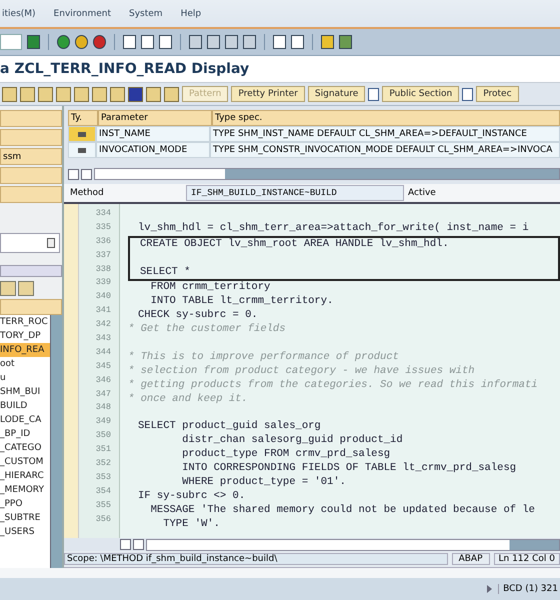 The image size is (560, 600). I want to click on table-cell: INVOCATION_MODE, so click(153, 150).